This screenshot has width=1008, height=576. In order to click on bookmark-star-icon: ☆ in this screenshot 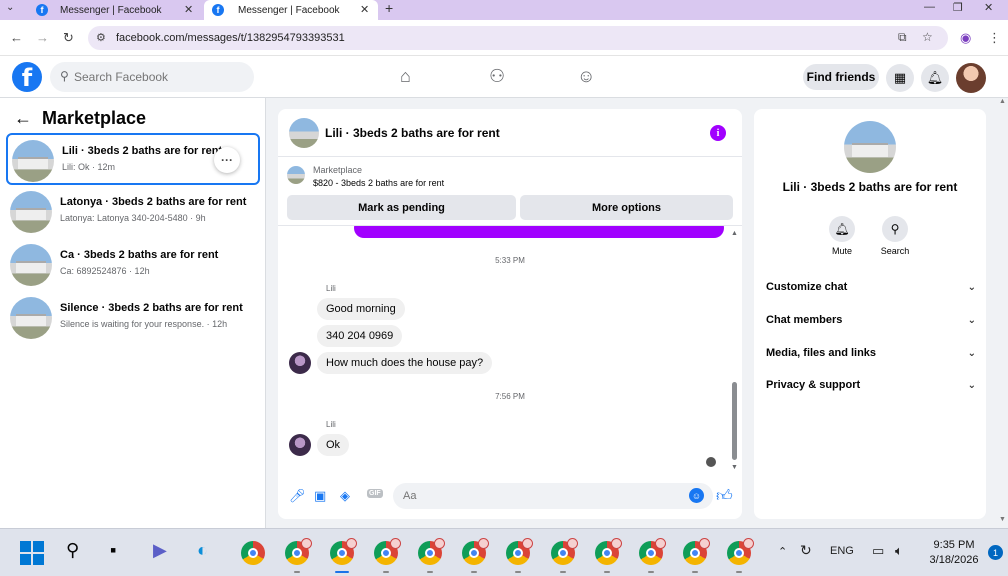, I will do `click(927, 37)`.